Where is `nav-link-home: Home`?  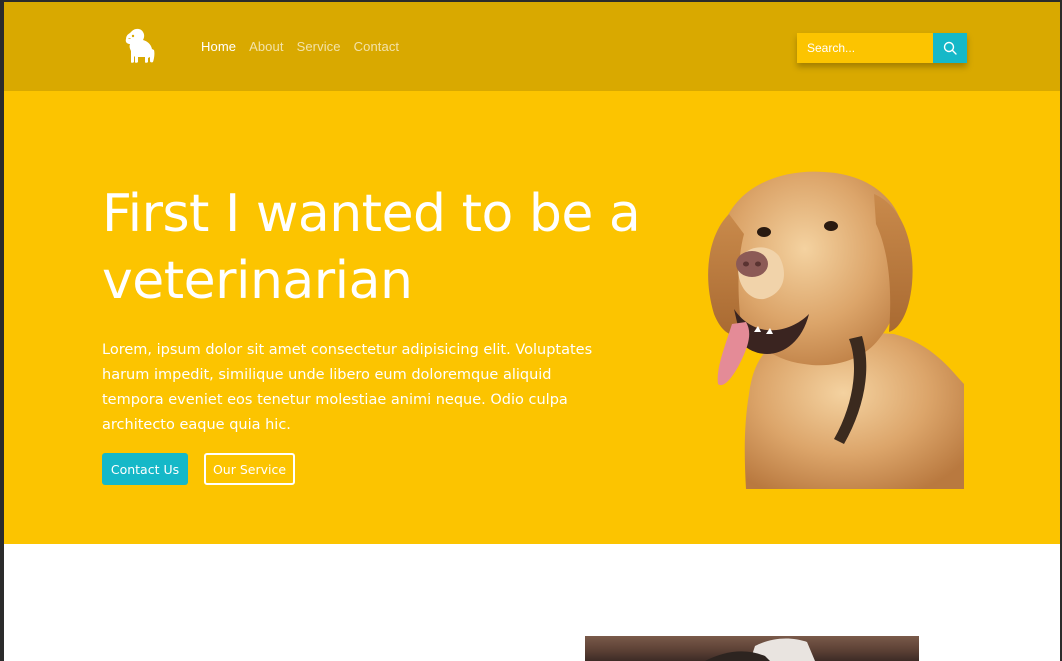 nav-link-home: Home is located at coordinates (218, 46).